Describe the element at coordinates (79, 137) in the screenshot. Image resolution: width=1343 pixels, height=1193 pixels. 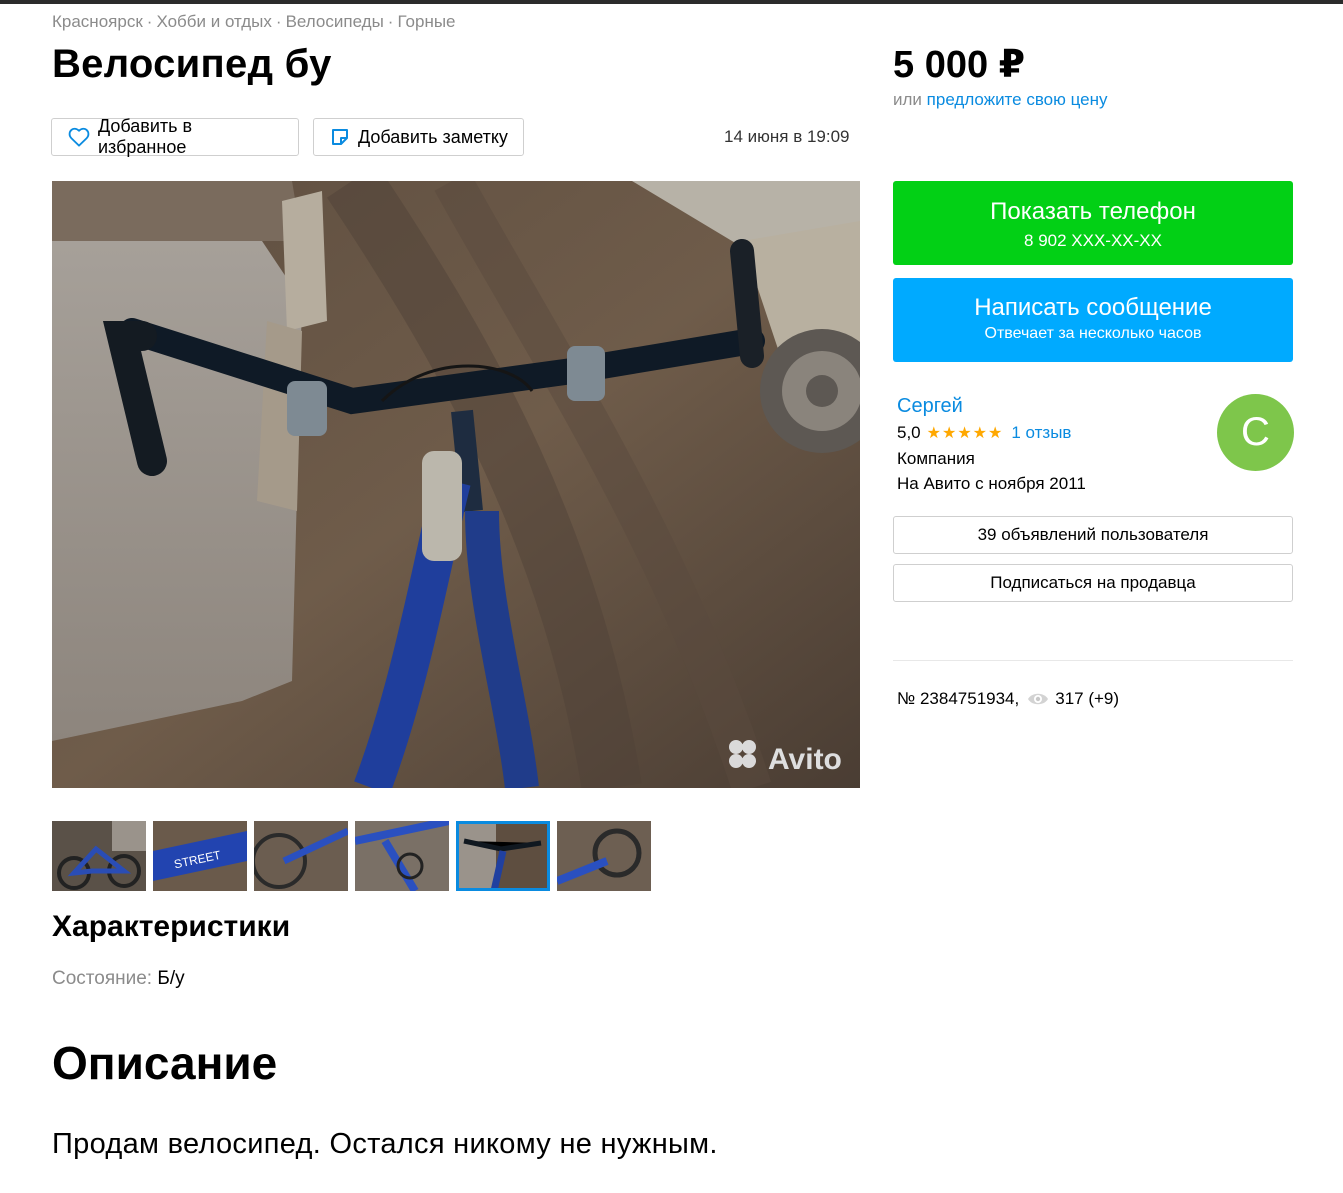
I see `heart-icon` at that location.